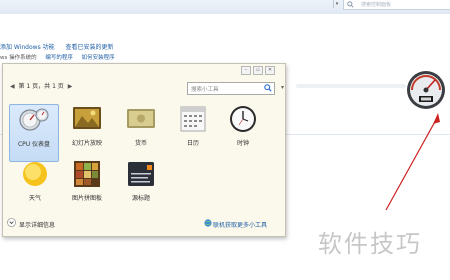 The width and height of the screenshot is (450, 280). I want to click on search-dropdown-icon: ▾, so click(282, 87).